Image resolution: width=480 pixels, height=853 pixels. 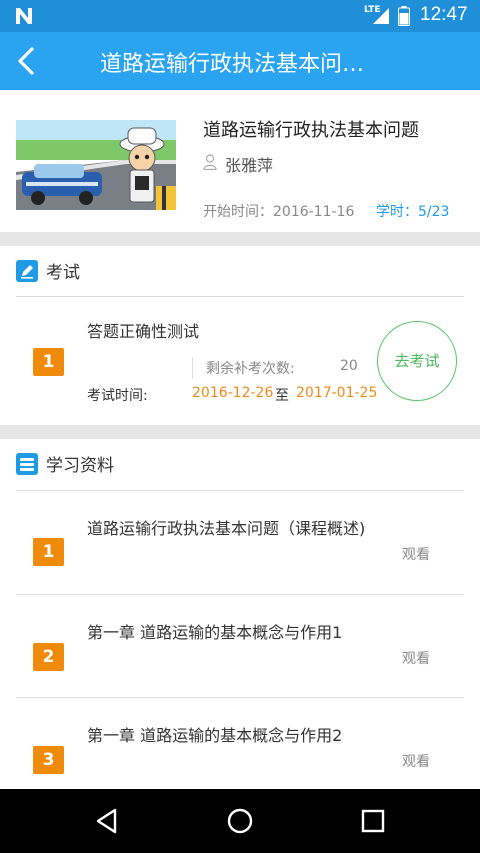 I want to click on exam-date-separator: 至, so click(x=282, y=396).